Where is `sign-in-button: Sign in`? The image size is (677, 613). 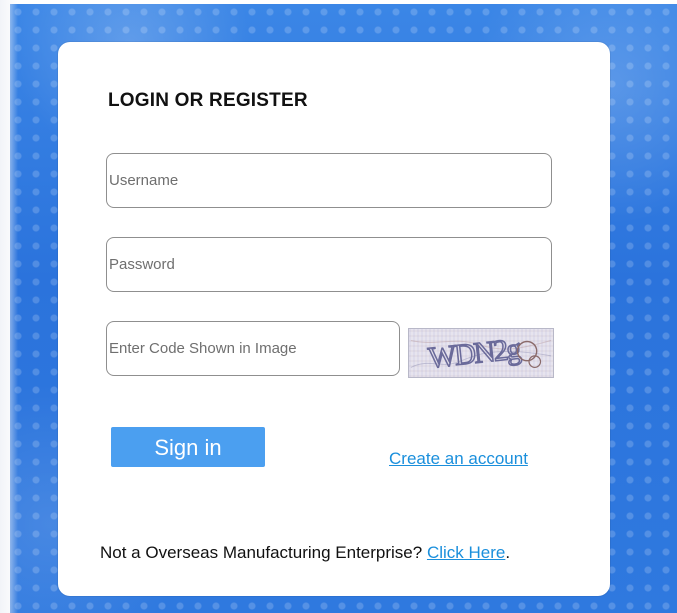 sign-in-button: Sign in is located at coordinates (188, 447).